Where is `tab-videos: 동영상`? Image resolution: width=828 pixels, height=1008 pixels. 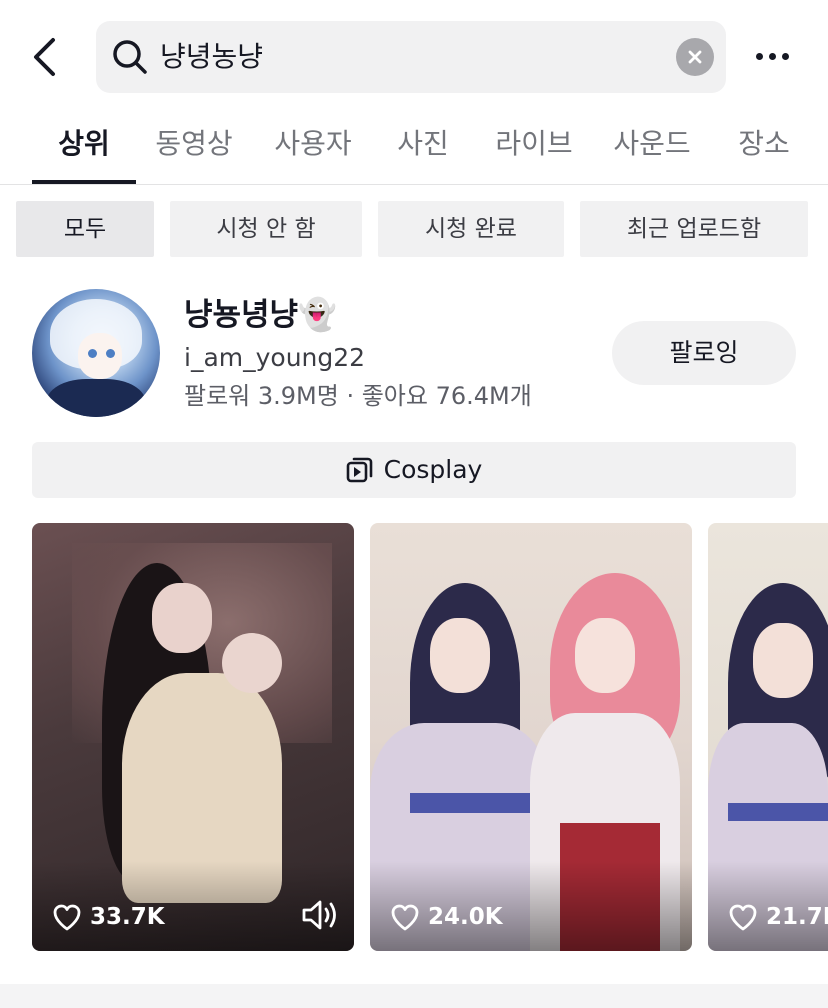 tab-videos: 동영상 is located at coordinates (194, 144).